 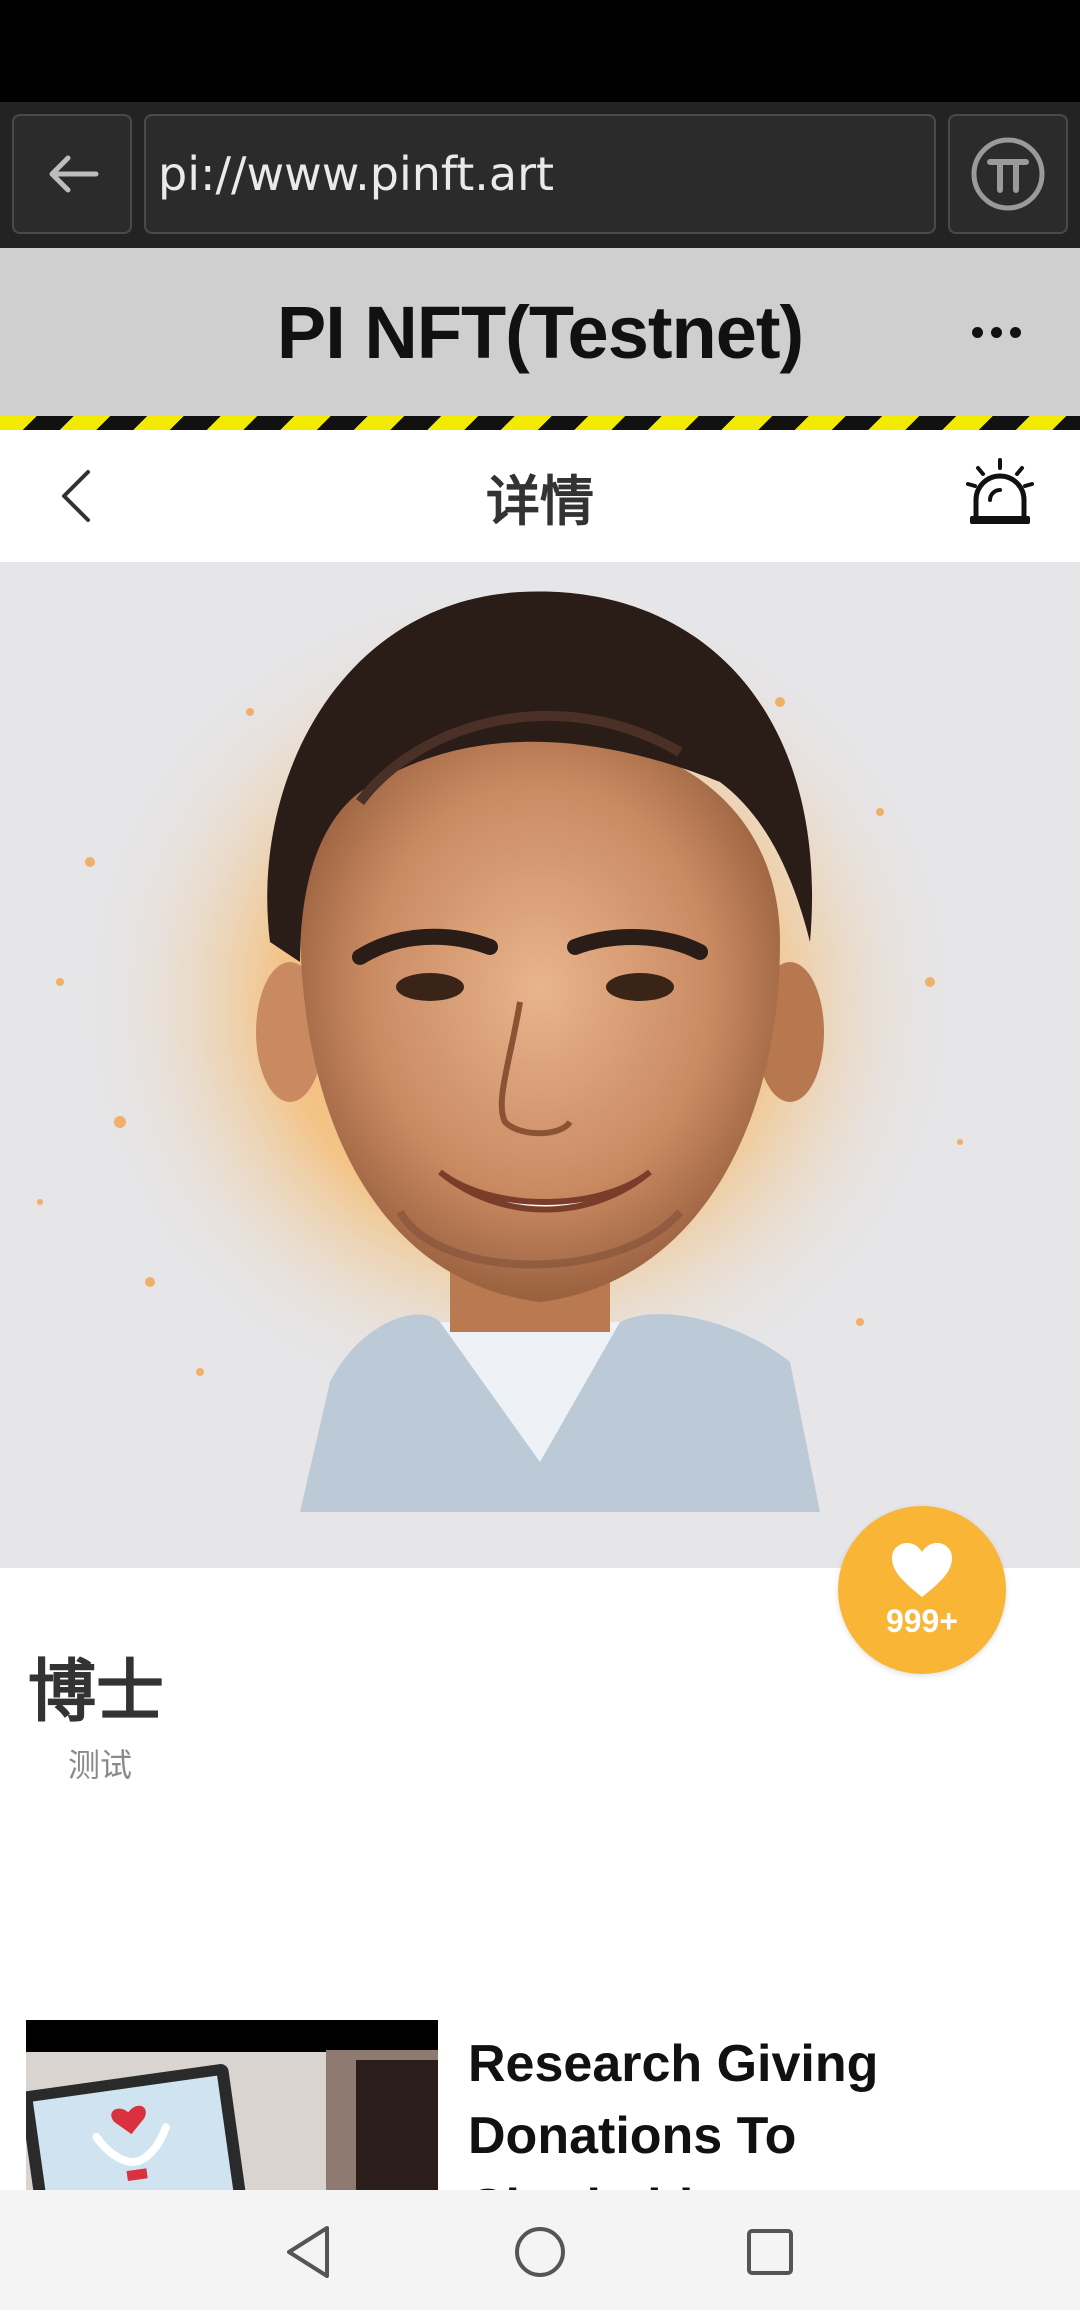 I want to click on url-field: pi://www.pinft.art, so click(x=540, y=174).